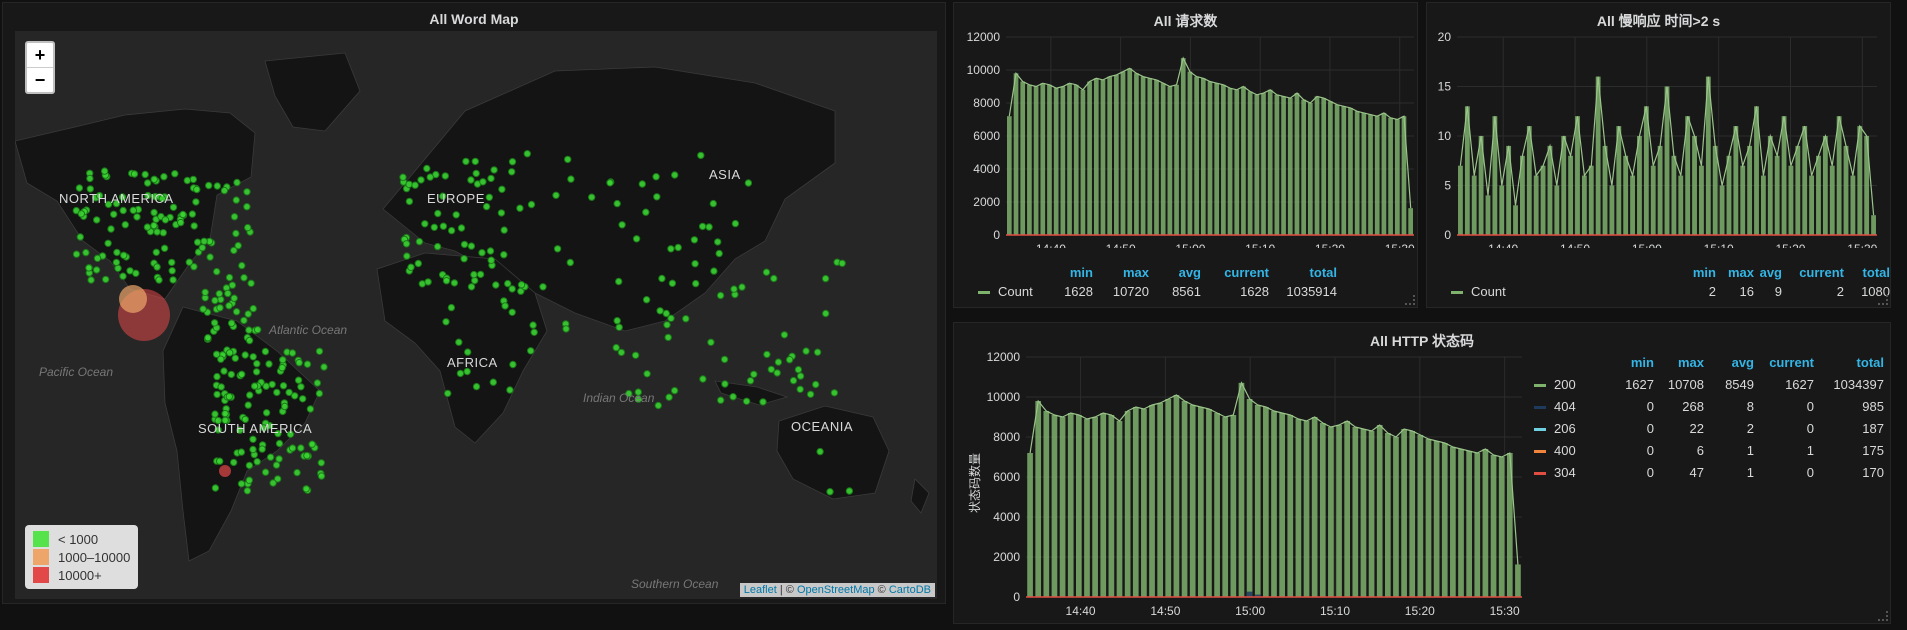 Image resolution: width=1907 pixels, height=630 pixels. I want to click on legend-series-name: 206, so click(1565, 428).